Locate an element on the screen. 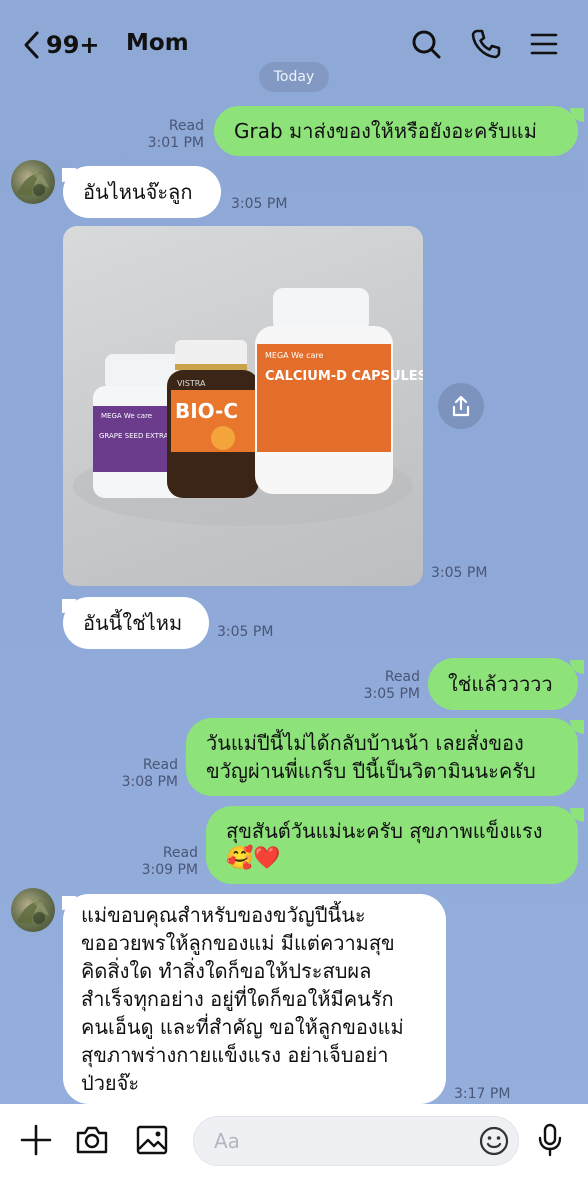 The width and height of the screenshot is (588, 1200). message-line: ขวัญผ่านพี่แกร็บ ปีนี้เป็นวิตามินนะครับ is located at coordinates (371, 771).